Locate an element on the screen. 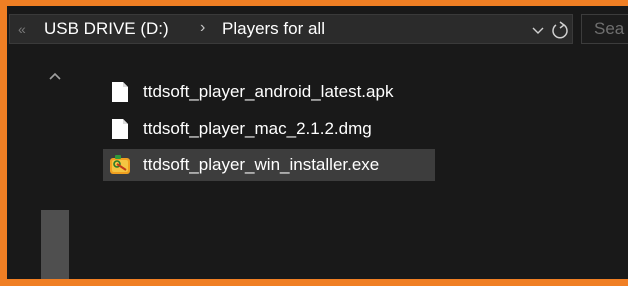  list-item: ttdsoft_player_mac_2.1.2.dmg is located at coordinates (269, 129).